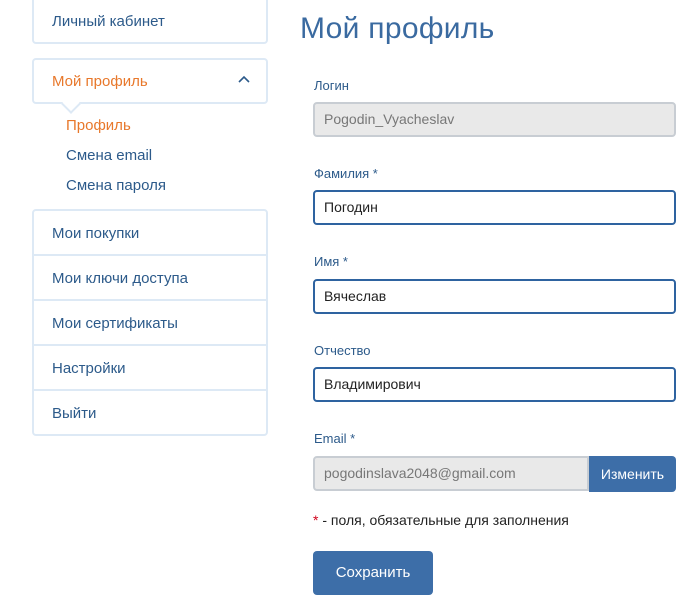 The image size is (698, 600). I want to click on sidebar-item-certificates: Мои сертификаты, so click(150, 323).